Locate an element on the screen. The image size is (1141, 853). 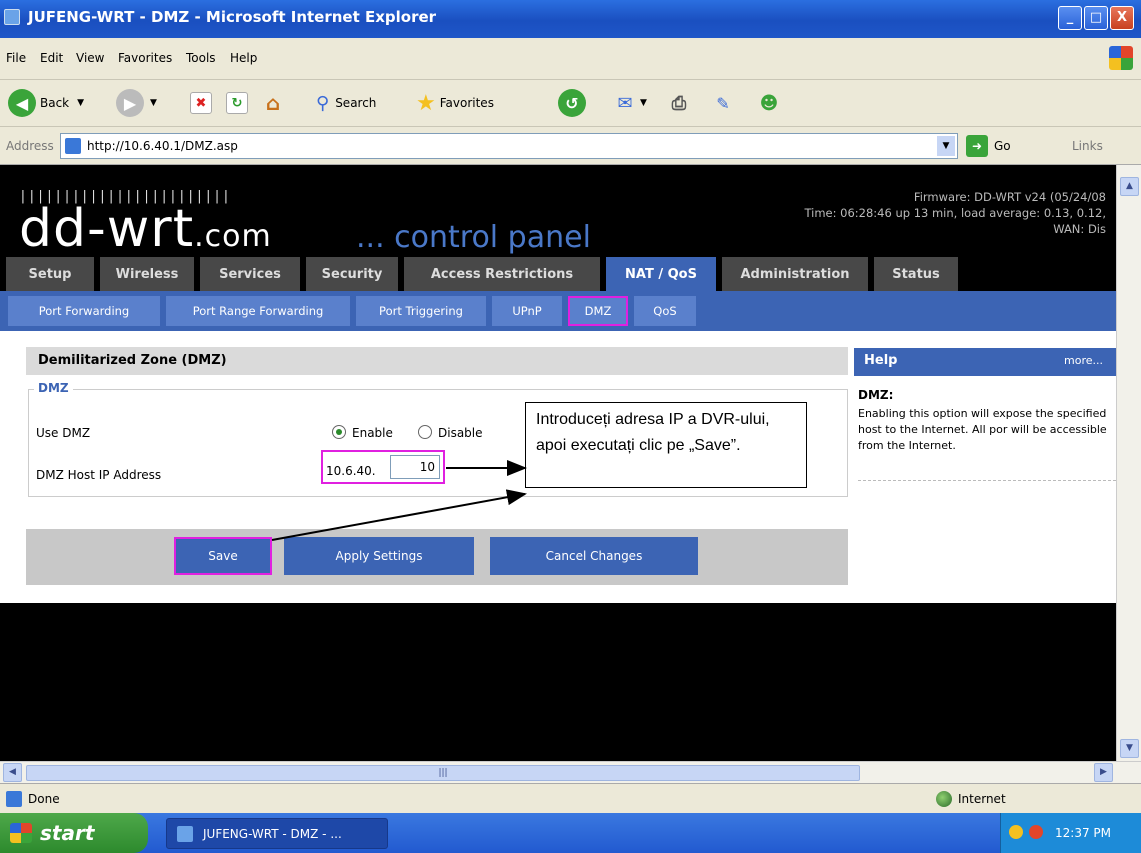
callout-arrows is located at coordinates (399, 500).